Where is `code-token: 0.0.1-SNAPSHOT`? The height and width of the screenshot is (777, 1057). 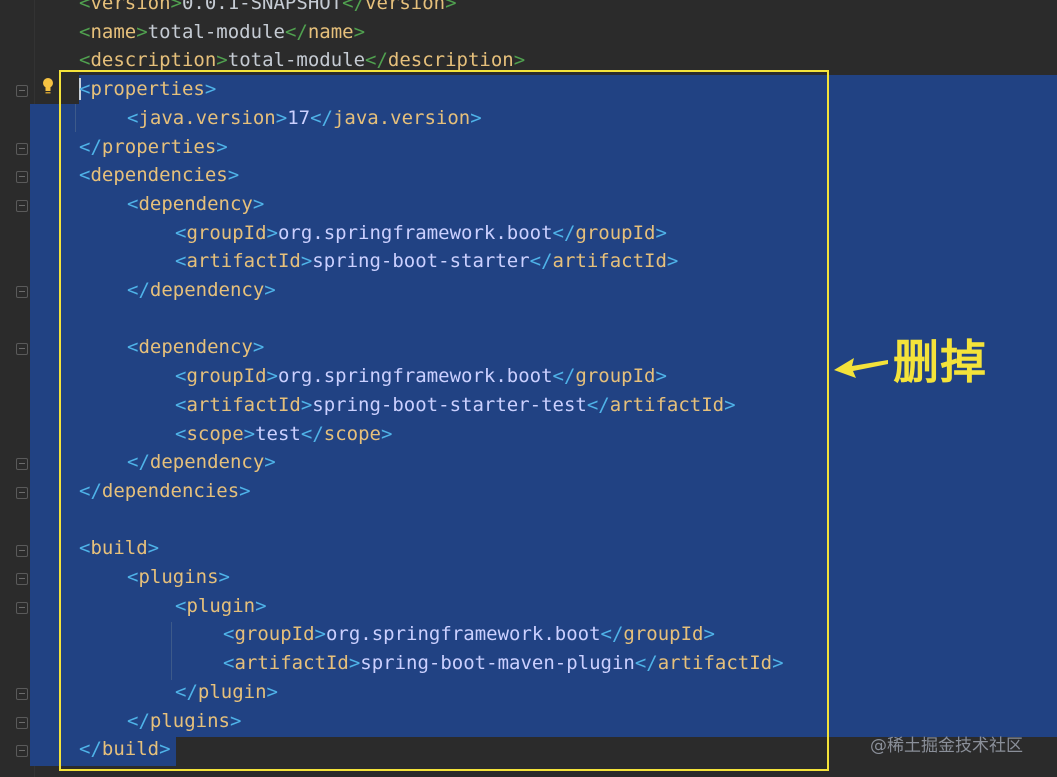
code-token: 0.0.1-SNAPSHOT is located at coordinates (262, 7).